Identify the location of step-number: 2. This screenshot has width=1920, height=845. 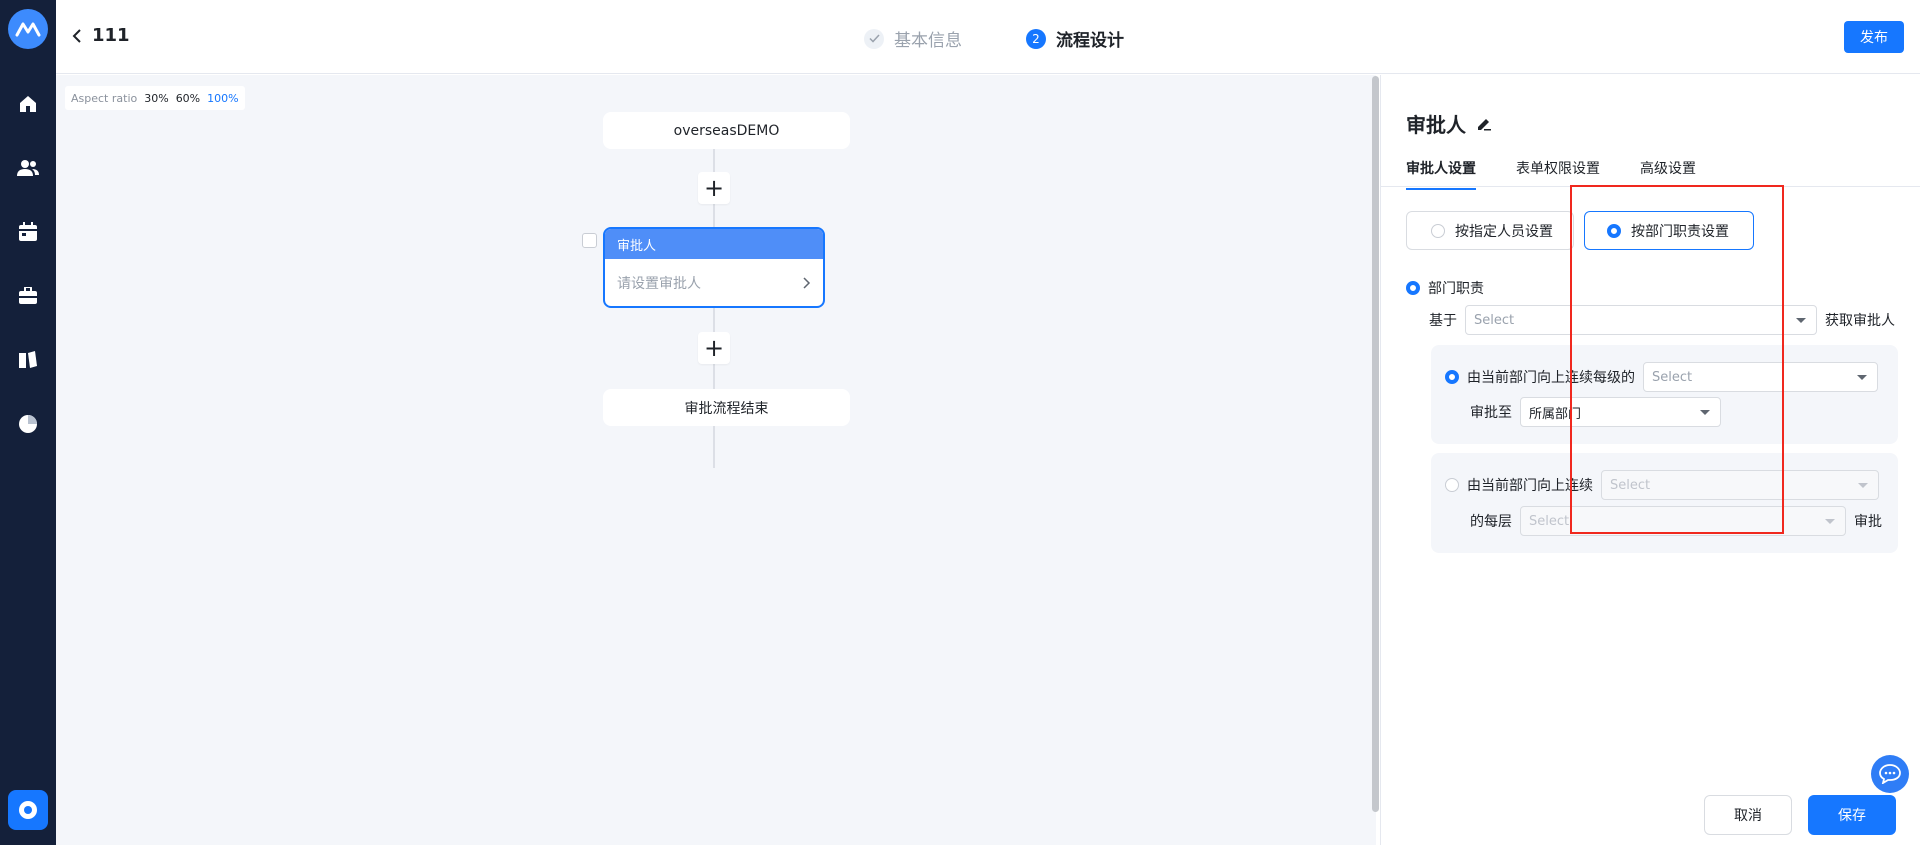
(1036, 38).